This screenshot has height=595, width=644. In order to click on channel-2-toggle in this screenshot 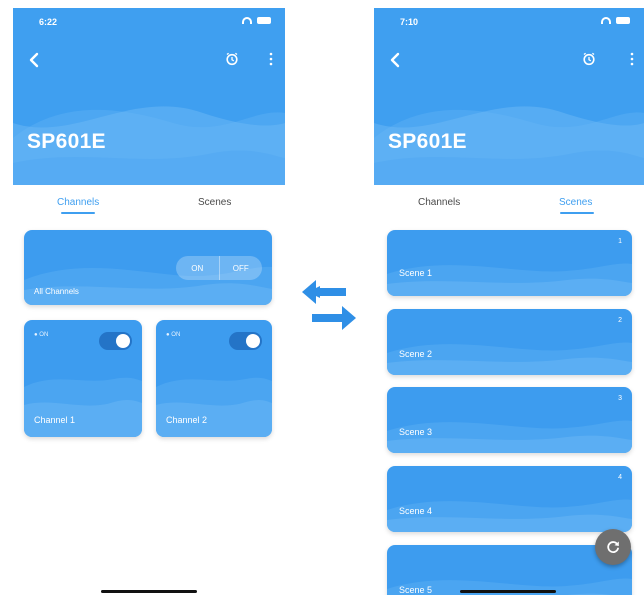, I will do `click(245, 341)`.